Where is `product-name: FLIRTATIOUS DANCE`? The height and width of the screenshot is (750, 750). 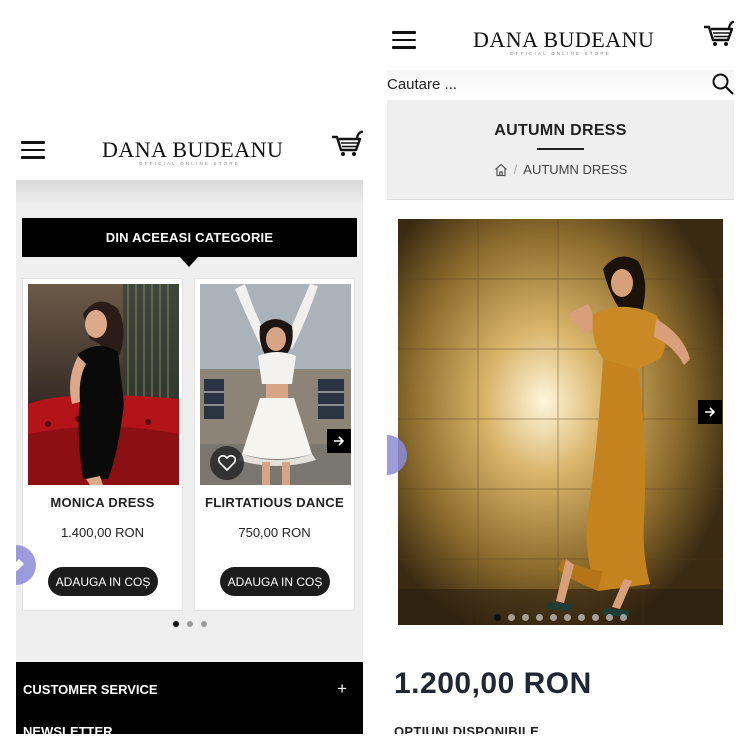
product-name: FLIRTATIOUS DANCE is located at coordinates (274, 502).